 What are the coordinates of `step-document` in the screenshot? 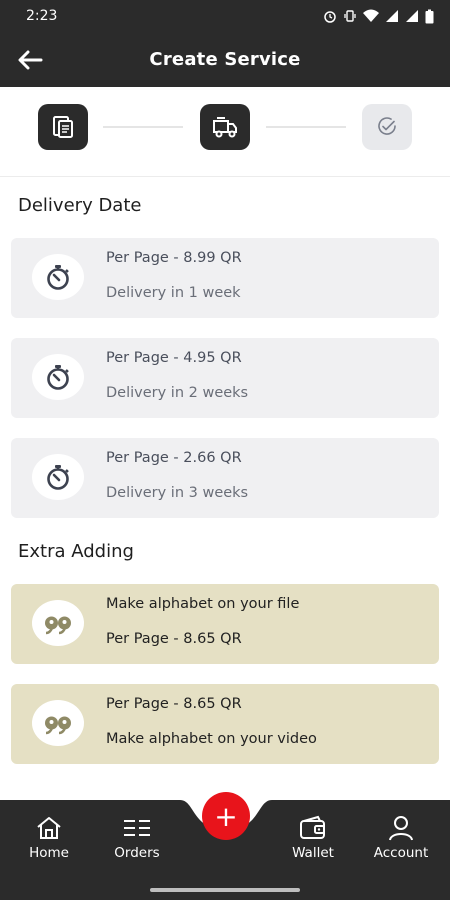 It's located at (63, 127).